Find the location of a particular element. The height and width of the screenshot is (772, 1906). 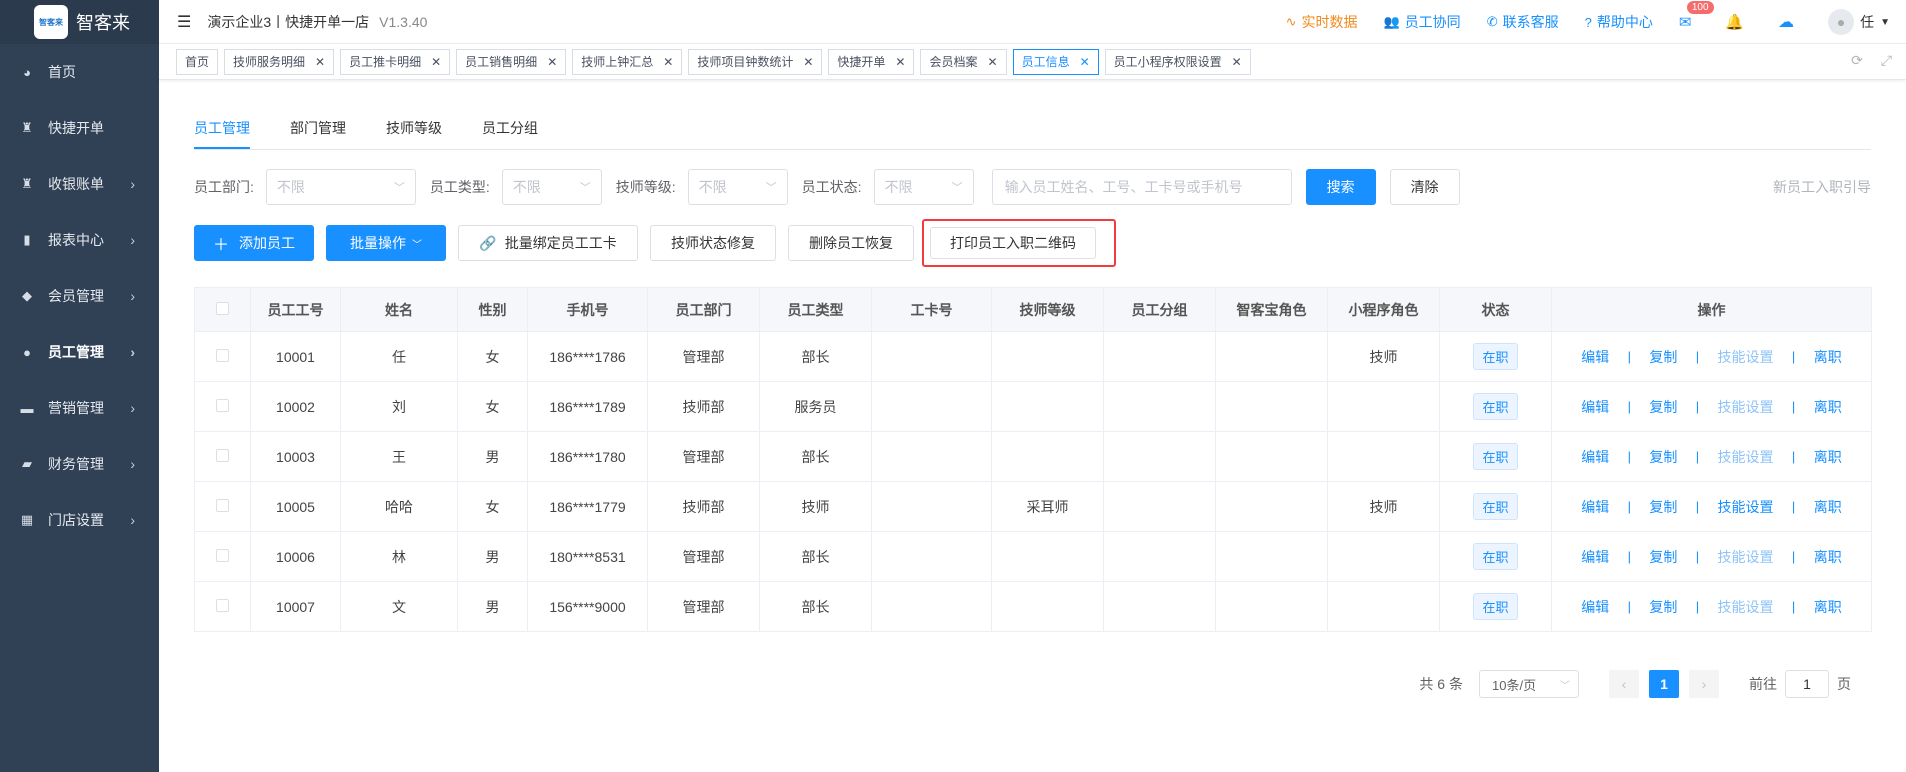

page-size-select: 10条/页 ﹀ is located at coordinates (1529, 684).